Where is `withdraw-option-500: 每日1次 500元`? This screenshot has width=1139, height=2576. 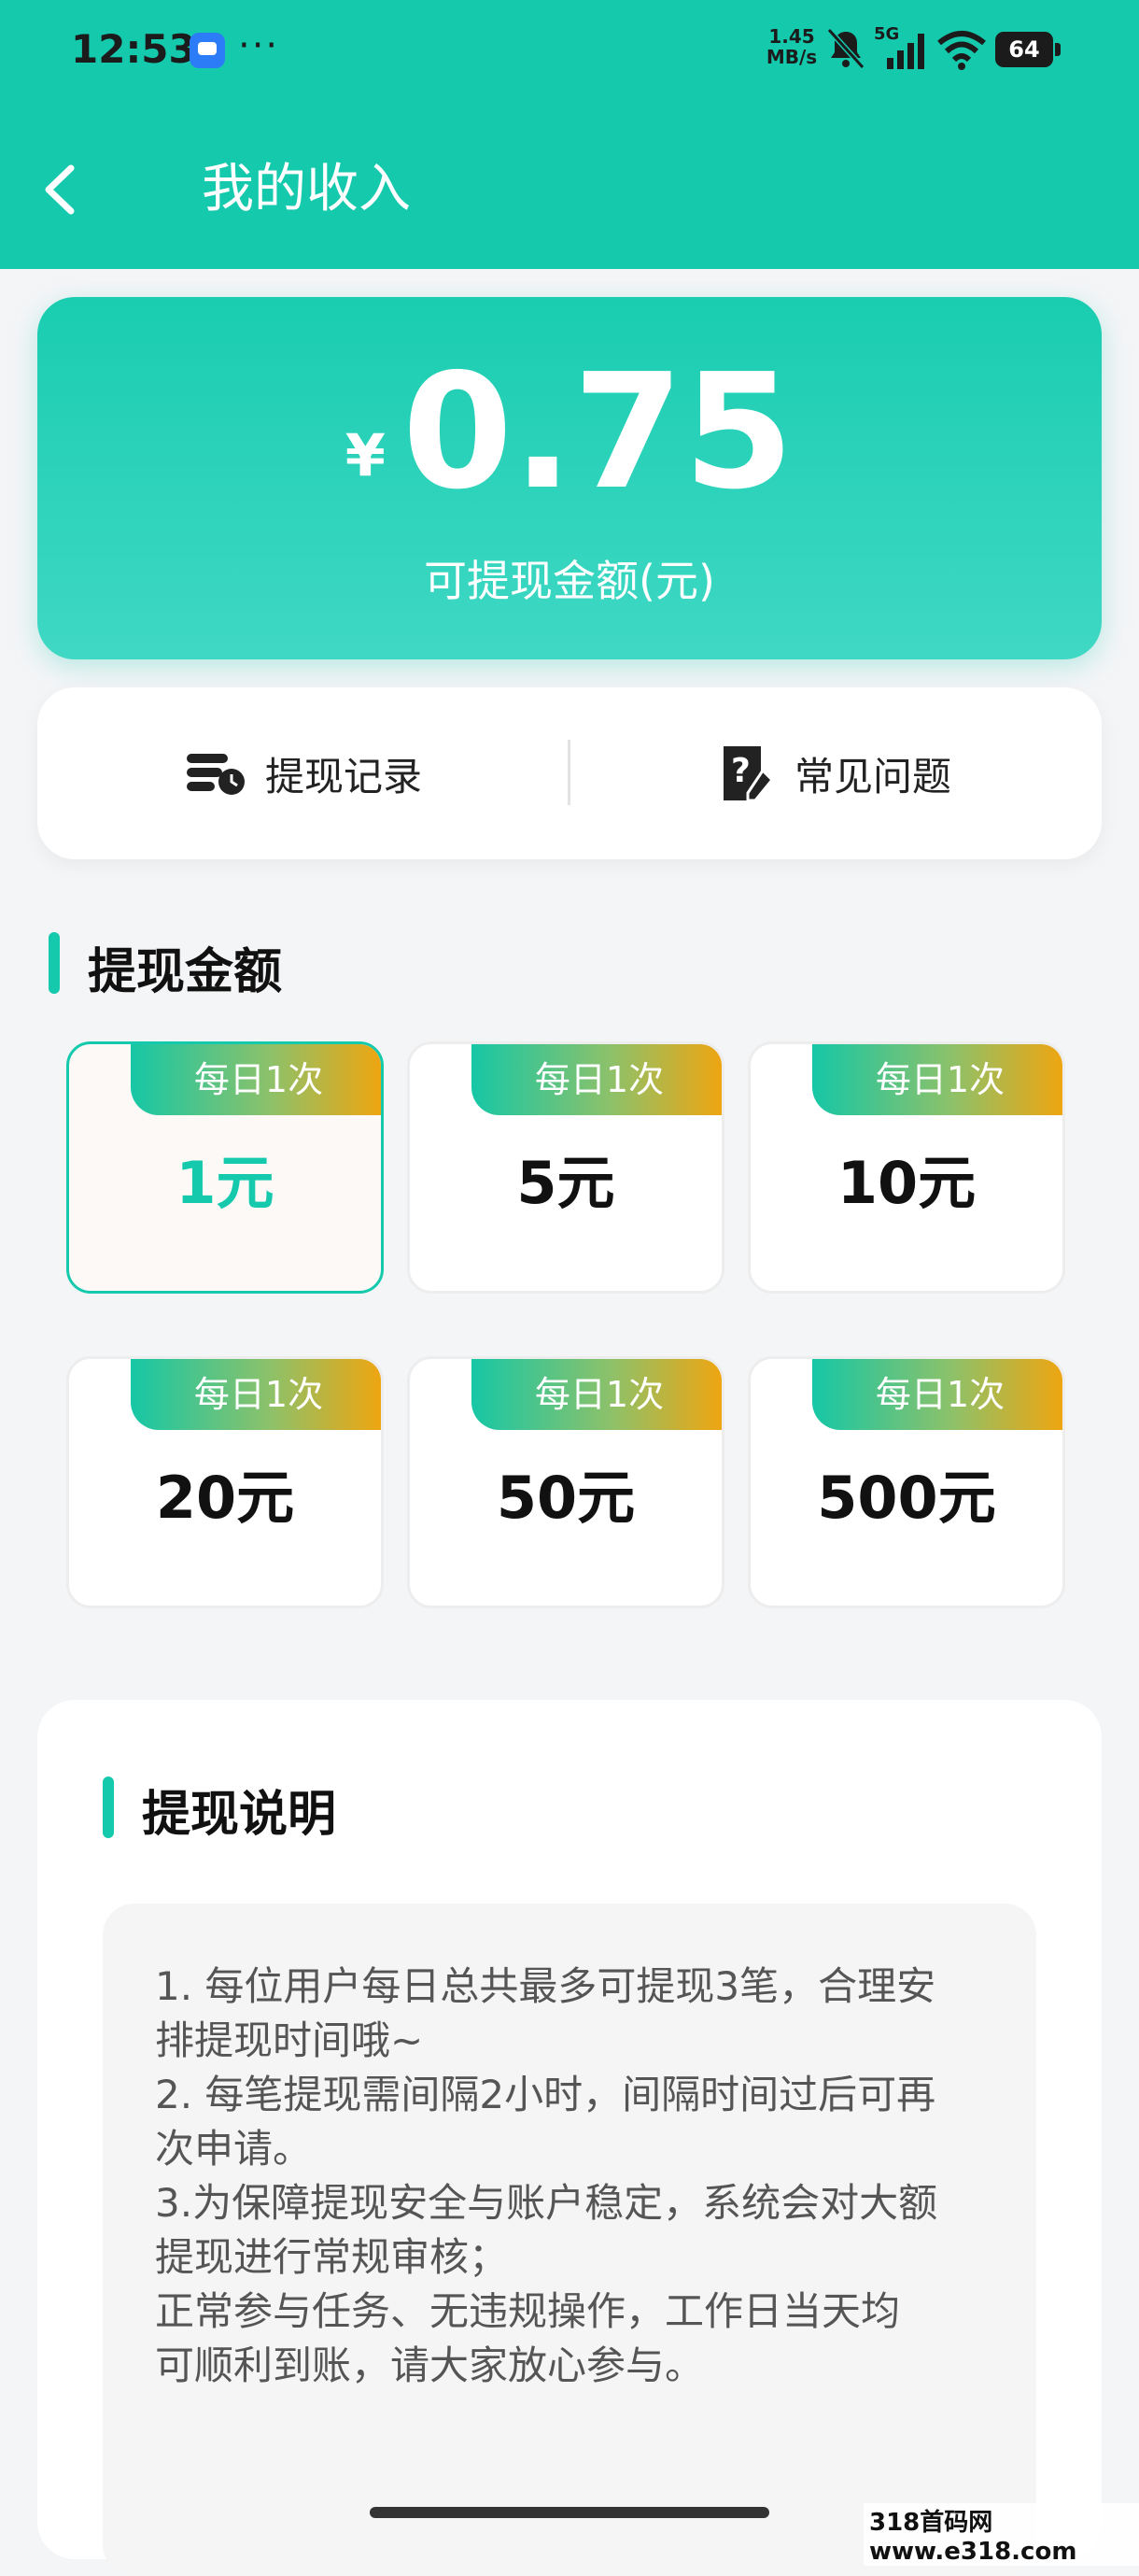 withdraw-option-500: 每日1次 500元 is located at coordinates (907, 1482).